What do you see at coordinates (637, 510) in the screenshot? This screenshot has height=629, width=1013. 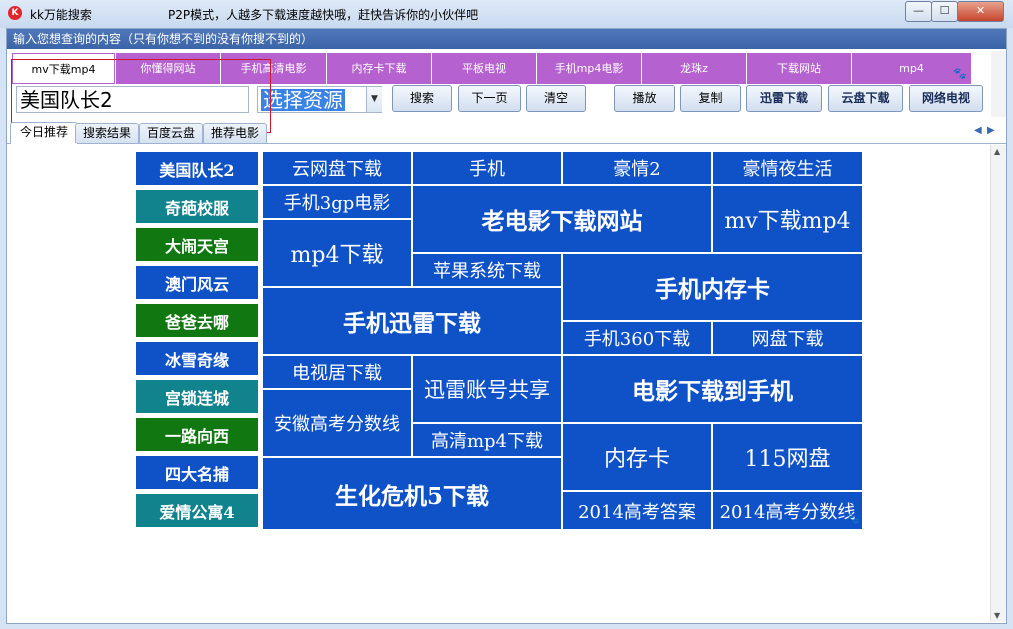 I see `tile: 2014高考答案` at bounding box center [637, 510].